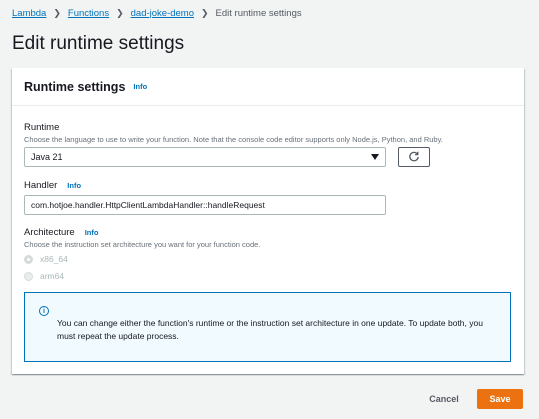 Image resolution: width=539 pixels, height=419 pixels. I want to click on handler-label-row: Handler Info, so click(52, 185).